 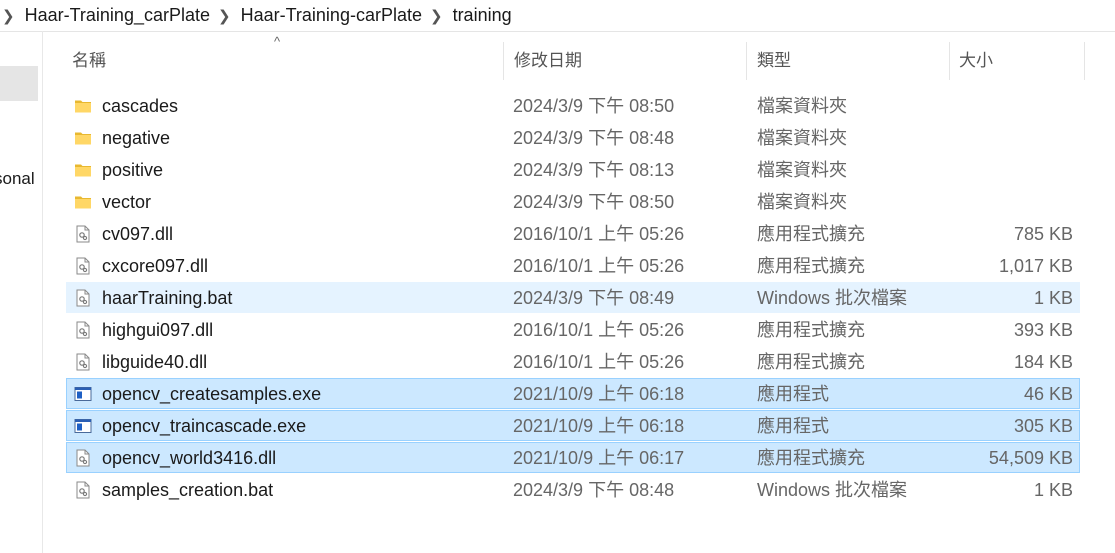 I want to click on file-name: samples_creation.bat, so click(x=188, y=490).